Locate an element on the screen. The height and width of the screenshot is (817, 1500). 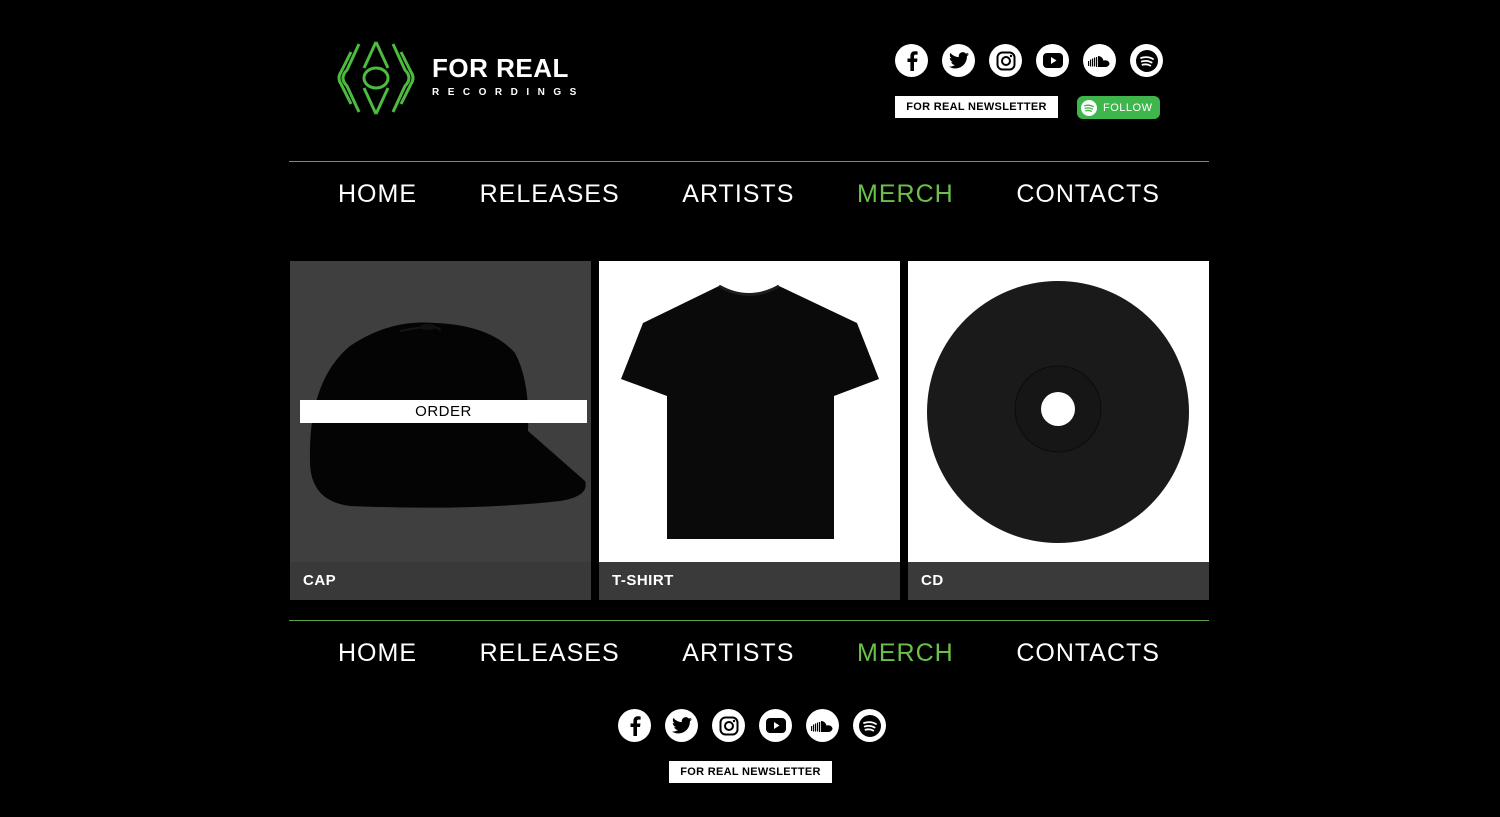
footer-nav-releases: RELEASES is located at coordinates (550, 653).